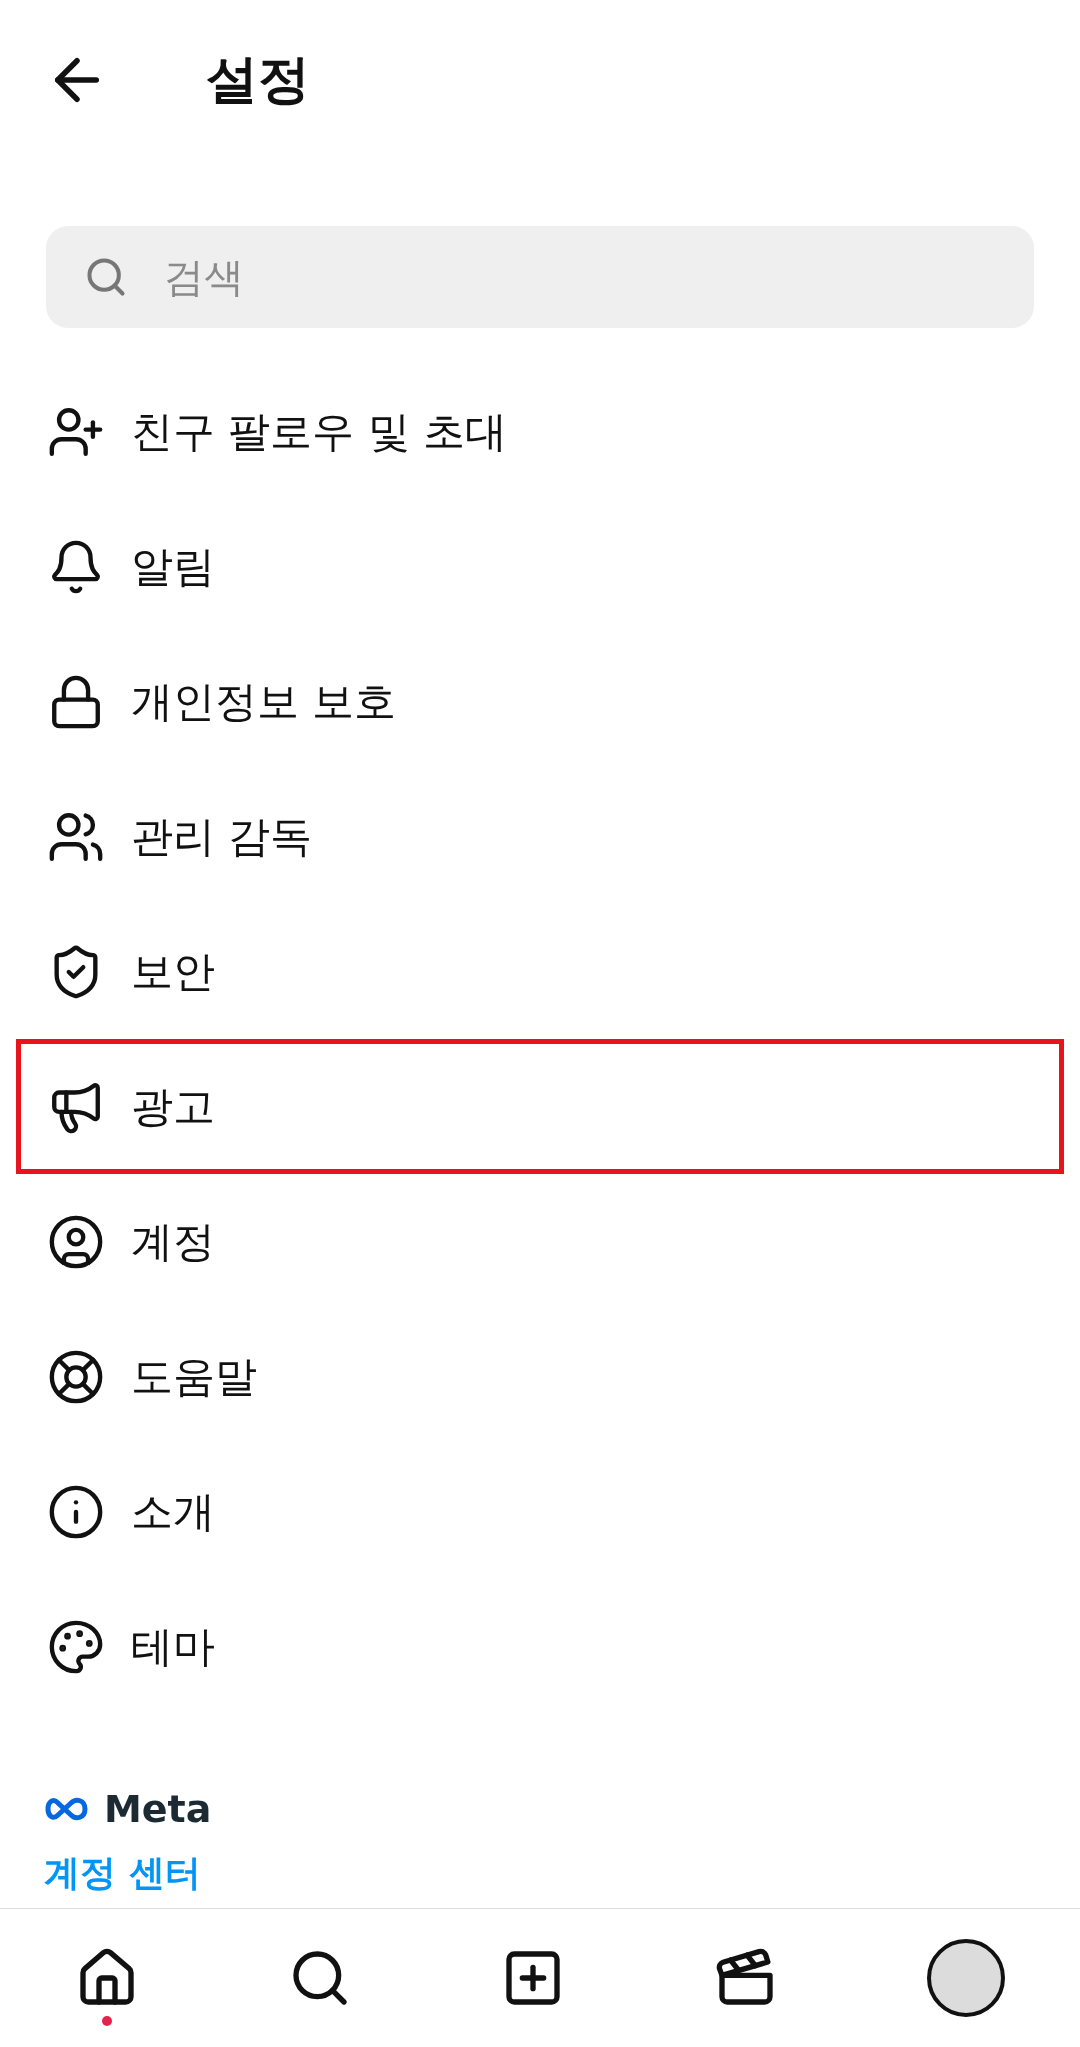  I want to click on settings-item: 도움말, so click(540, 1376).